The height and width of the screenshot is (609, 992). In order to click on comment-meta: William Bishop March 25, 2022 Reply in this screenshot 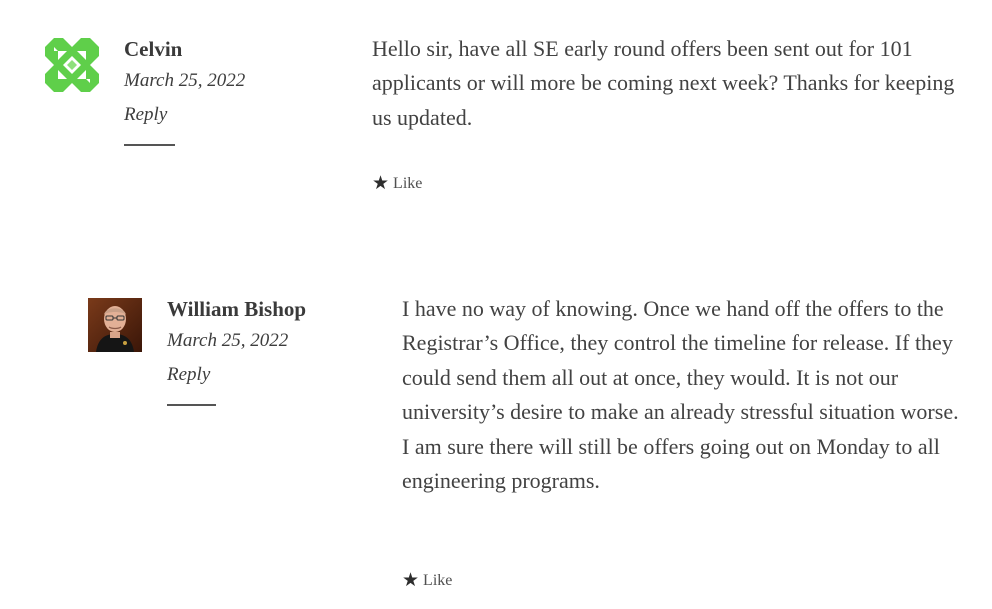, I will do `click(272, 351)`.